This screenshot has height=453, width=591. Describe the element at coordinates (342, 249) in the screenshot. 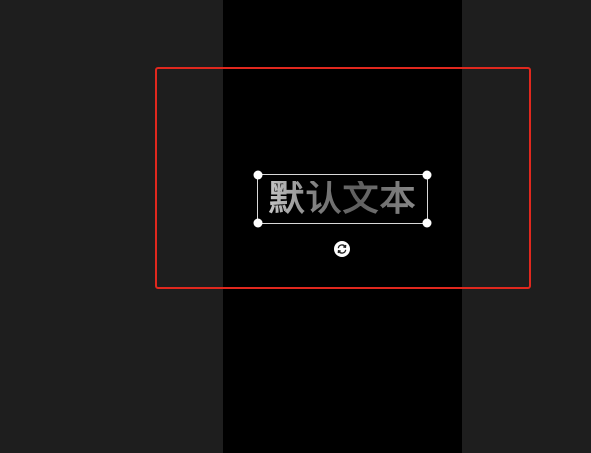

I see `rotate-icon` at that location.